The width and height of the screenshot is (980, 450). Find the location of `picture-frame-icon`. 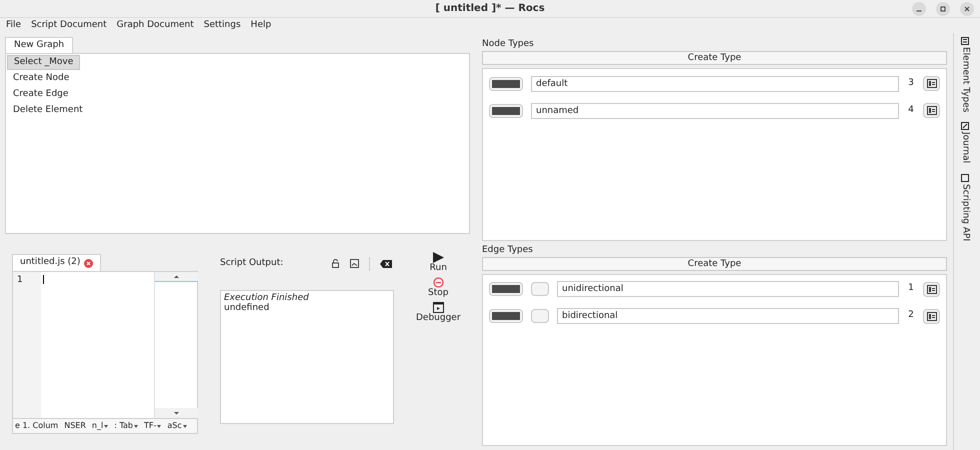

picture-frame-icon is located at coordinates (354, 263).